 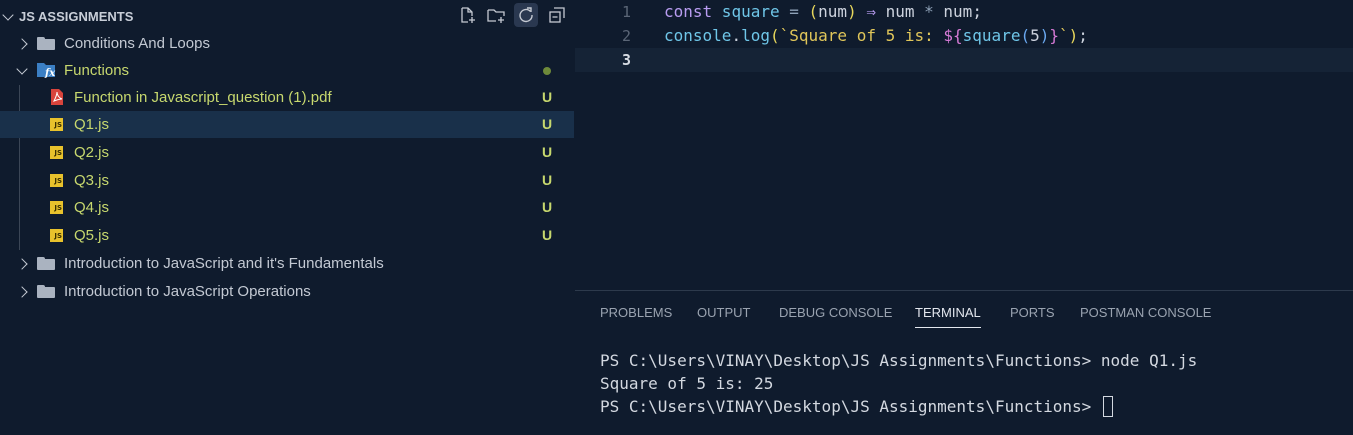 What do you see at coordinates (1064, 35) in the screenshot?
I see `code-token: `` at bounding box center [1064, 35].